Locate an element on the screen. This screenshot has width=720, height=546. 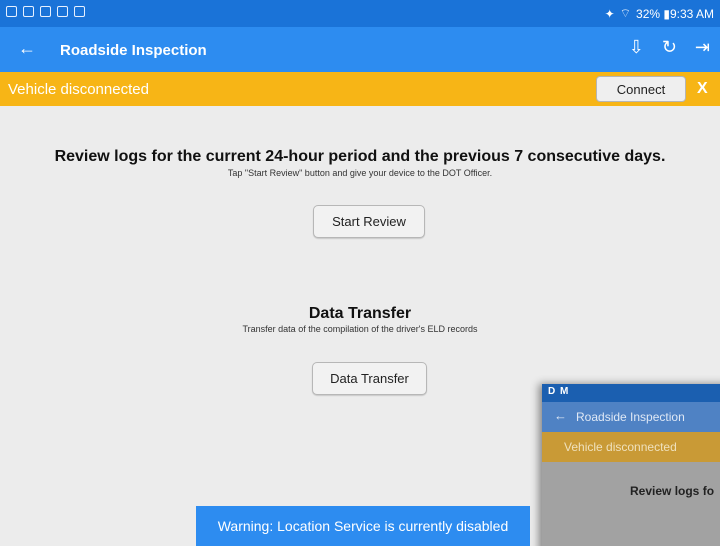
notification-icons is located at coordinates (45, 11).